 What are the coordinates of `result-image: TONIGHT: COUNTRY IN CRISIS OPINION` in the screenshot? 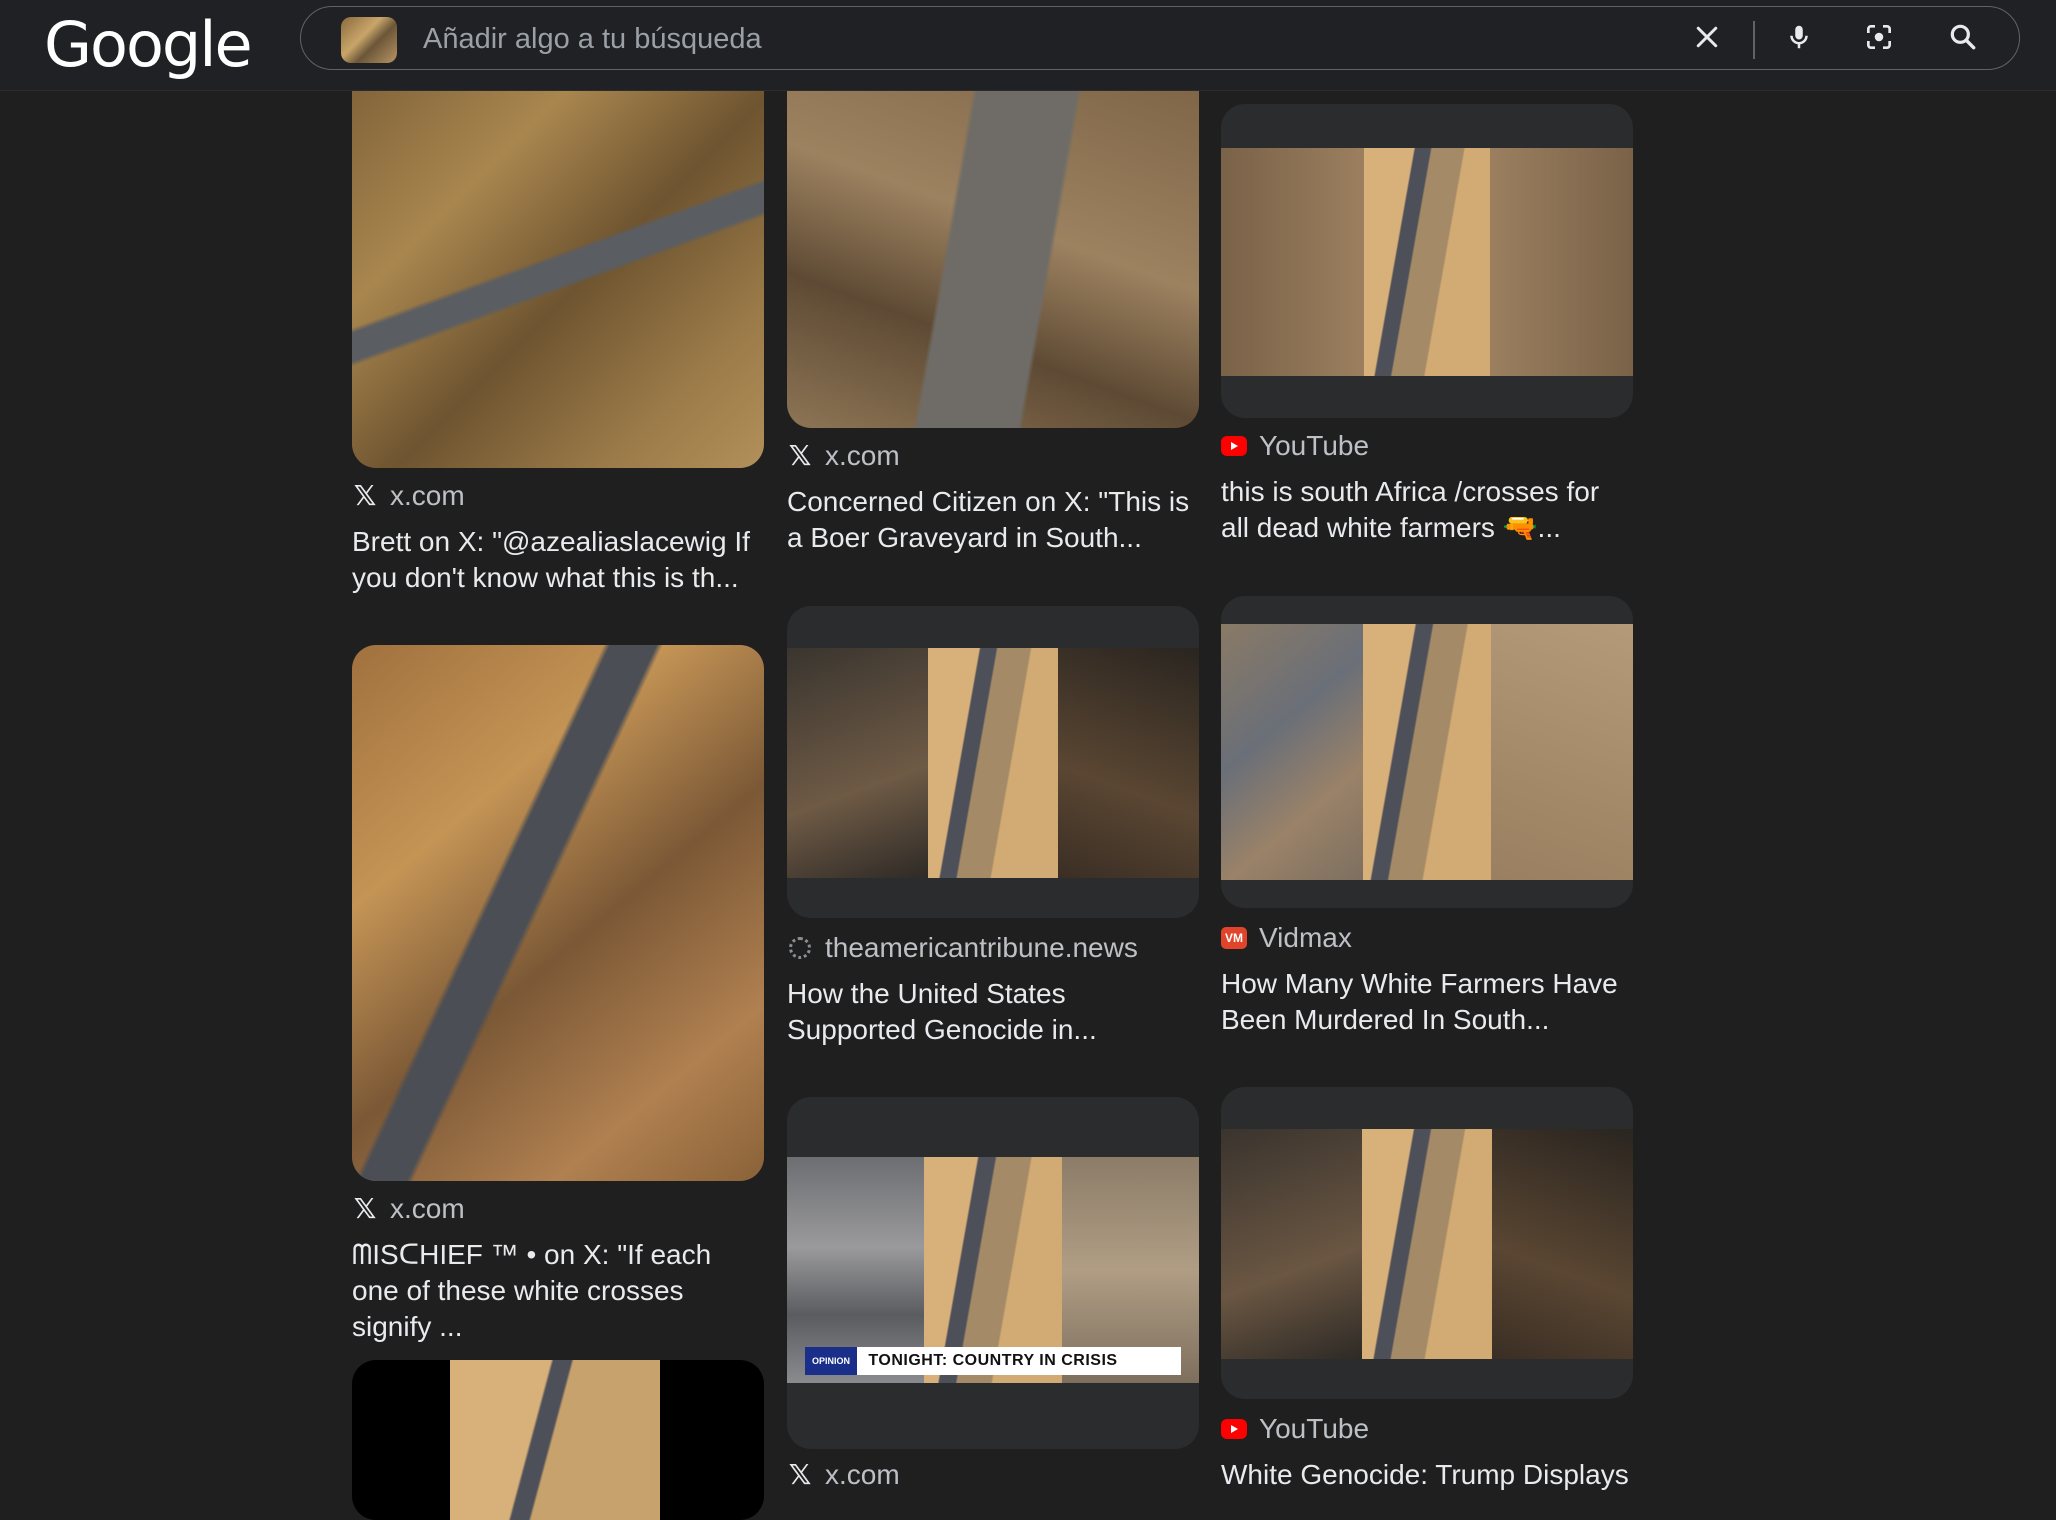 It's located at (993, 1270).